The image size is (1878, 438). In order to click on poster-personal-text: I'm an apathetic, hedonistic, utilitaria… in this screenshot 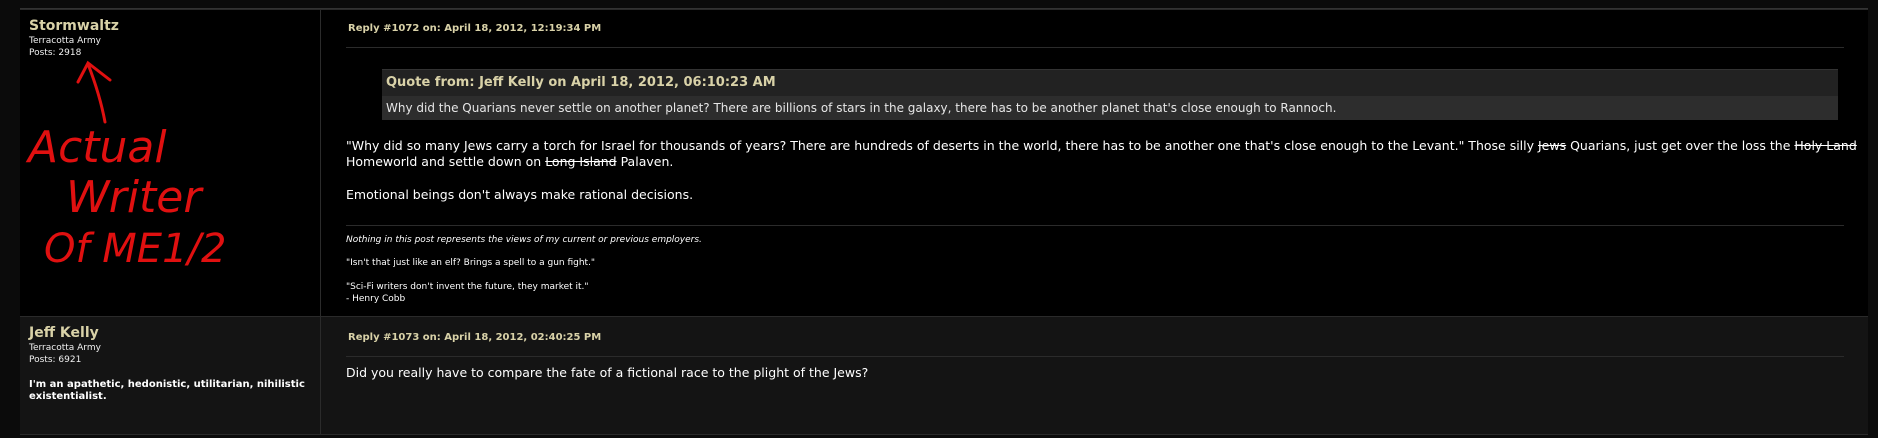, I will do `click(167, 390)`.